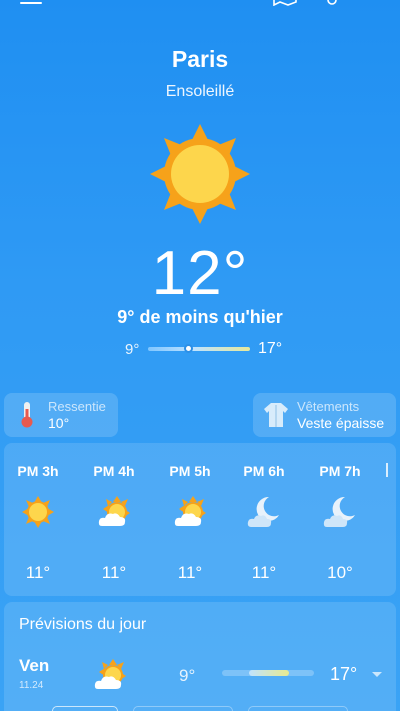 Image resolution: width=400 pixels, height=711 pixels. Describe the element at coordinates (340, 471) in the screenshot. I see `hour-label: PM 7h` at that location.